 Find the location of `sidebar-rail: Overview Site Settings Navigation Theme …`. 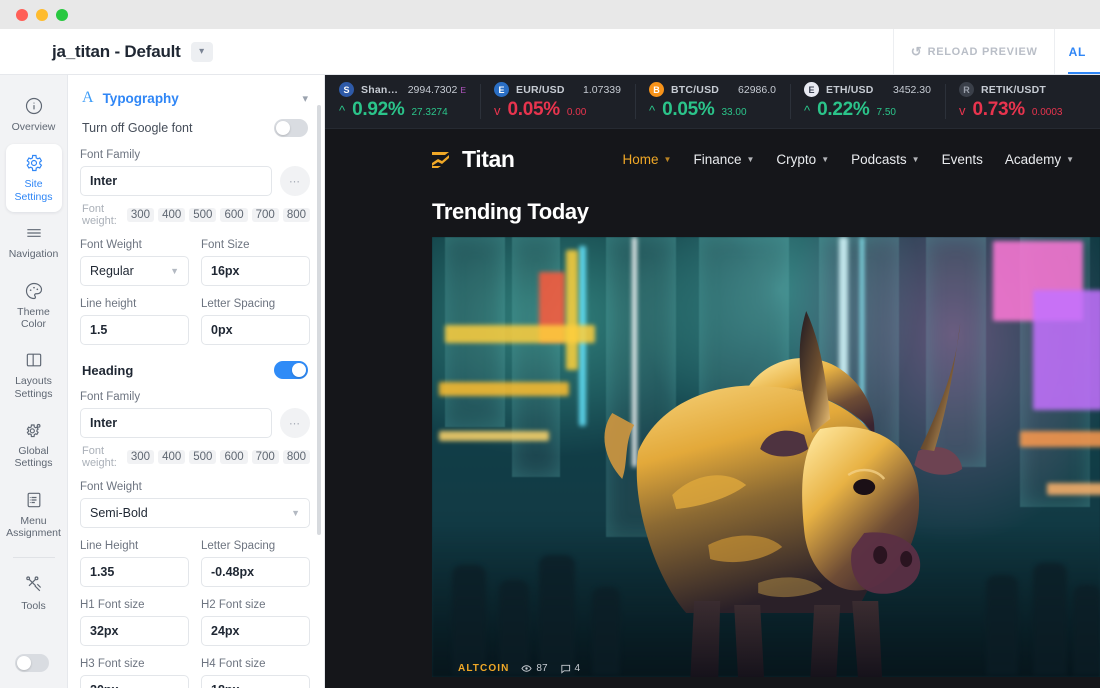

sidebar-rail: Overview Site Settings Navigation Theme … is located at coordinates (34, 381).